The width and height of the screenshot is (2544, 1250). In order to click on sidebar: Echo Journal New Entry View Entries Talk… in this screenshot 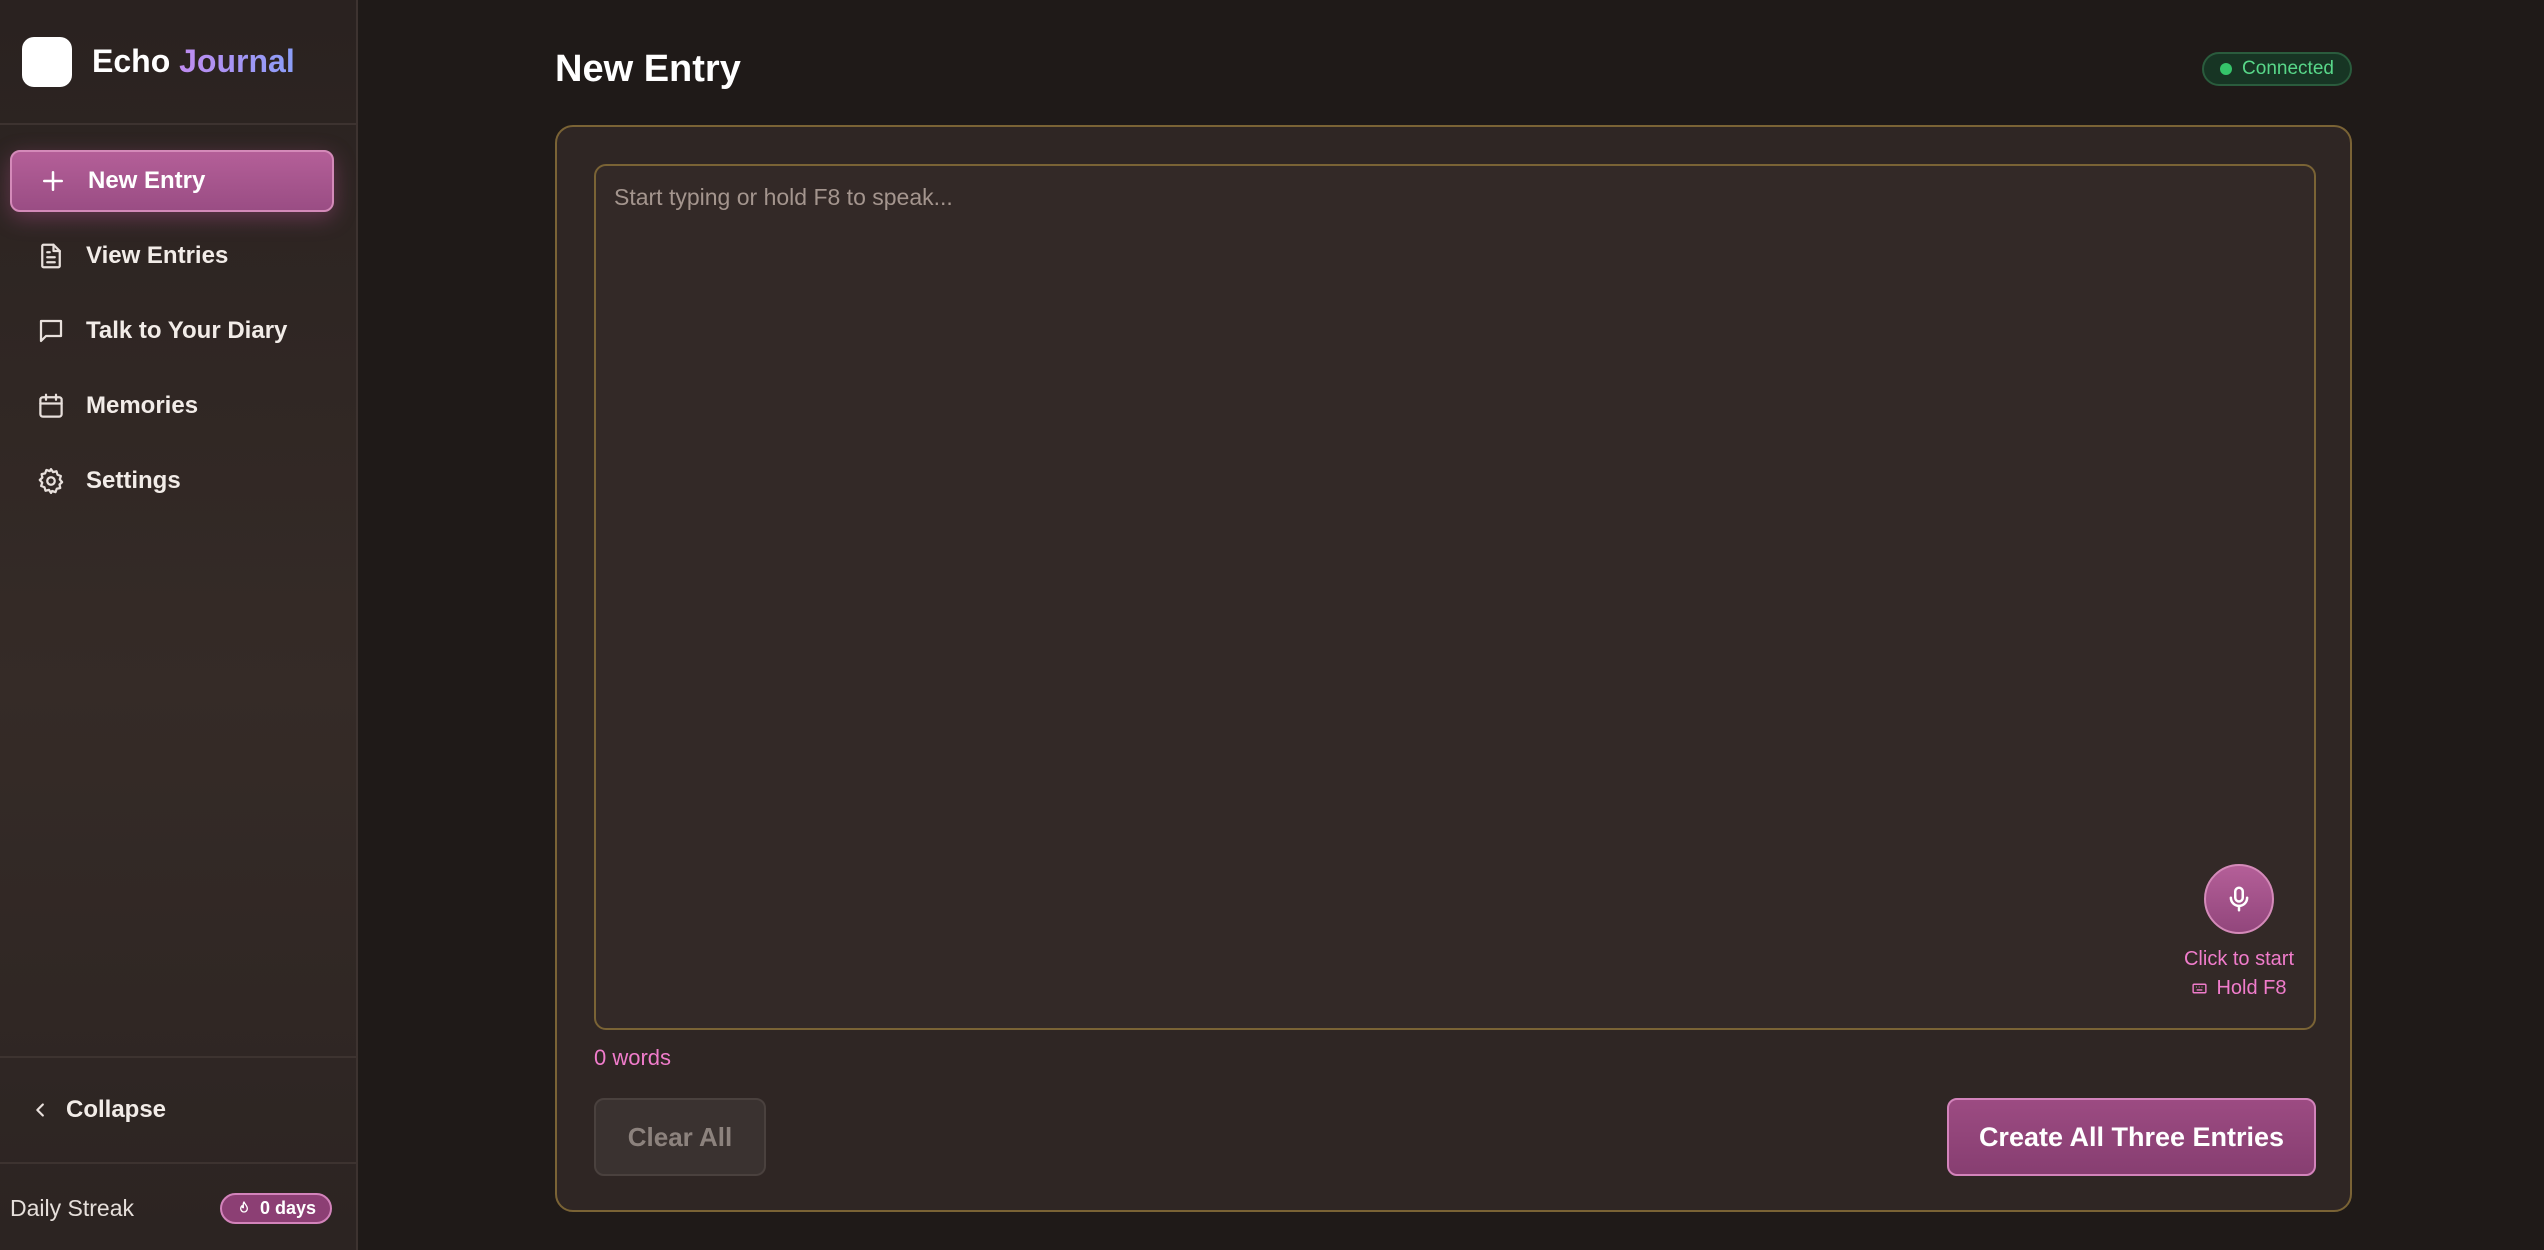, I will do `click(179, 625)`.